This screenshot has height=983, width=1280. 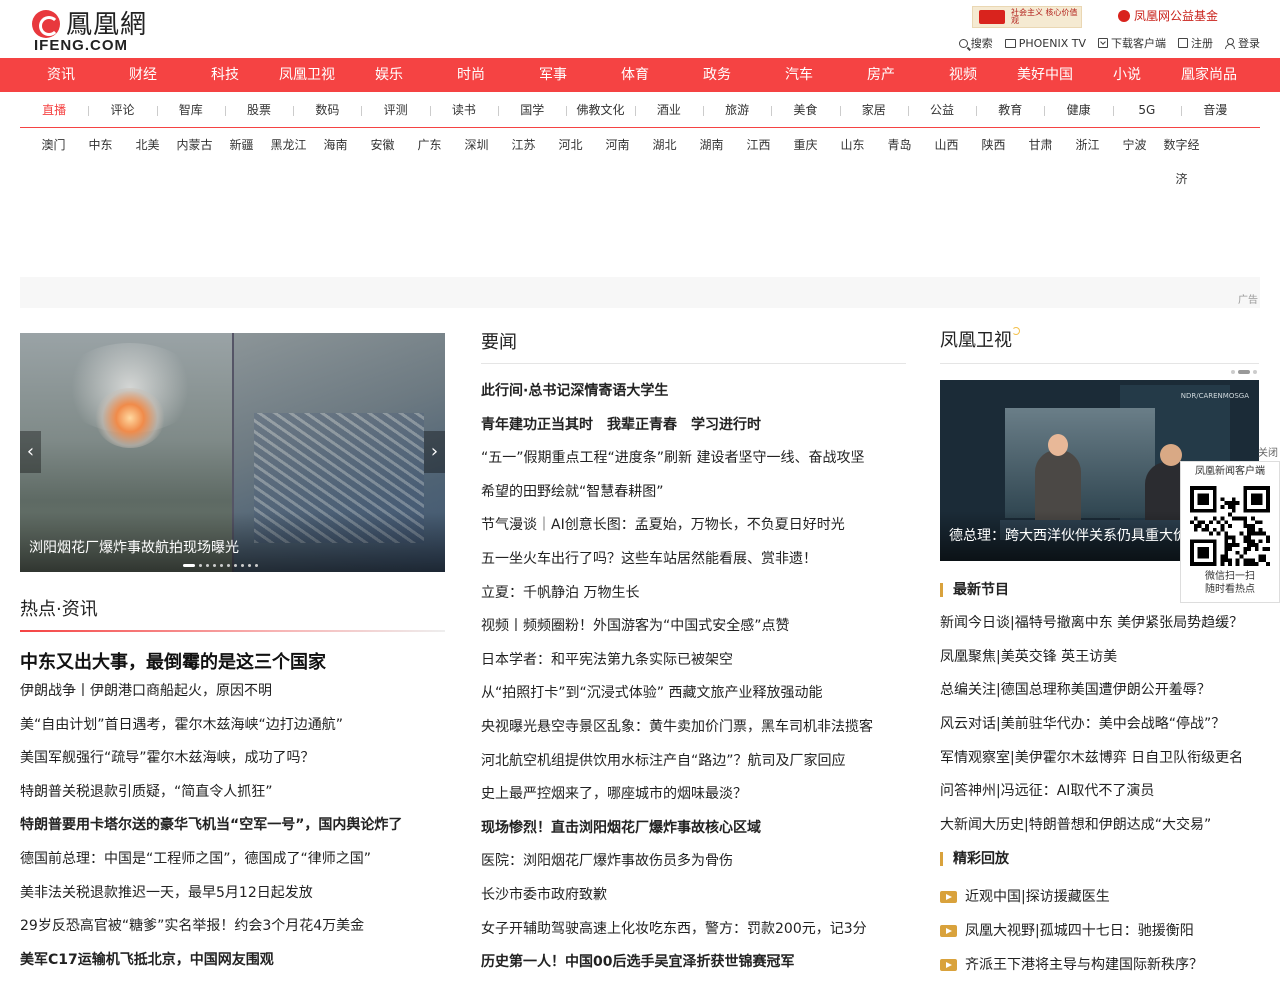 What do you see at coordinates (1105, 897) in the screenshot?
I see `replay-item: 近观中国|探访援藏医生` at bounding box center [1105, 897].